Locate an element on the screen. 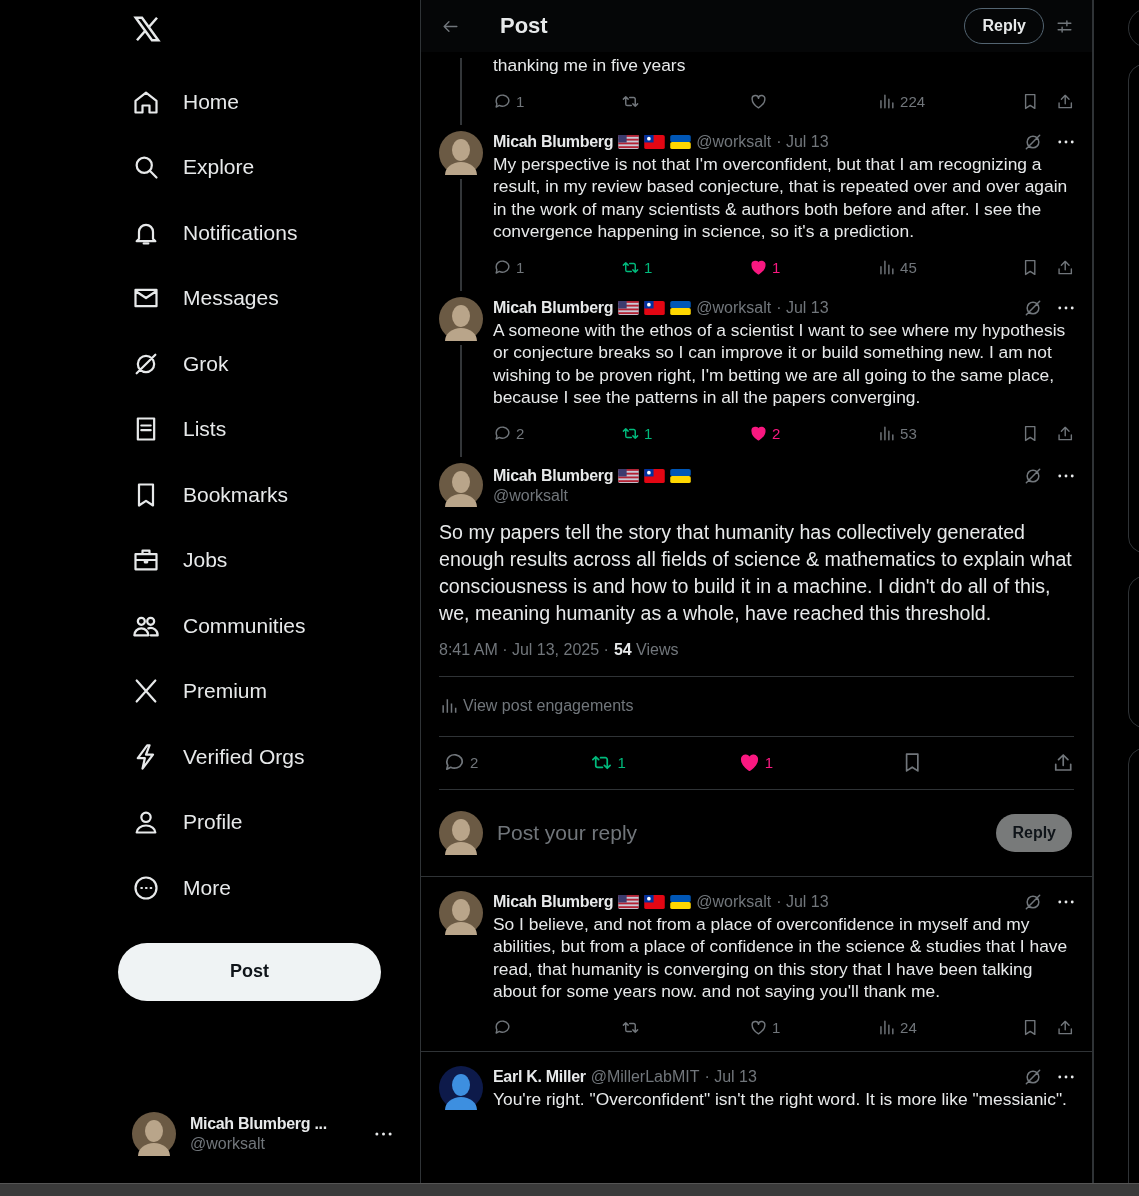  user-name: Earl K. Miller is located at coordinates (539, 1076).